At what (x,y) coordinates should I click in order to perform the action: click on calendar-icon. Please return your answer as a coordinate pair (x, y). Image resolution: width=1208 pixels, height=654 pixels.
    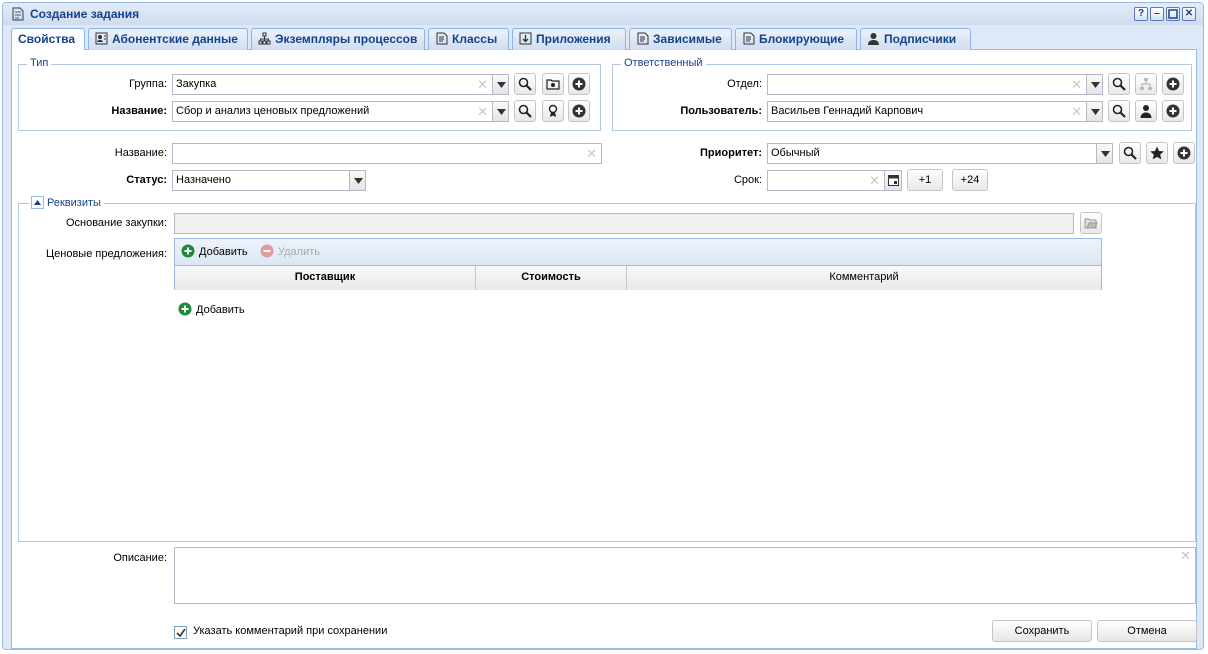
    Looking at the image, I should click on (893, 180).